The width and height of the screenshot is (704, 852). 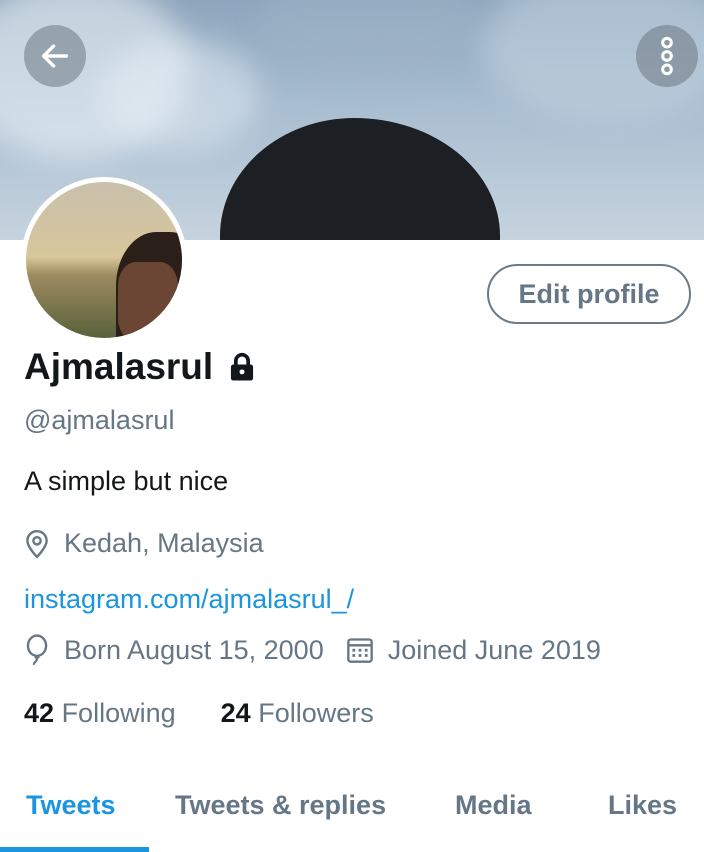 What do you see at coordinates (104, 260) in the screenshot?
I see `avatar` at bounding box center [104, 260].